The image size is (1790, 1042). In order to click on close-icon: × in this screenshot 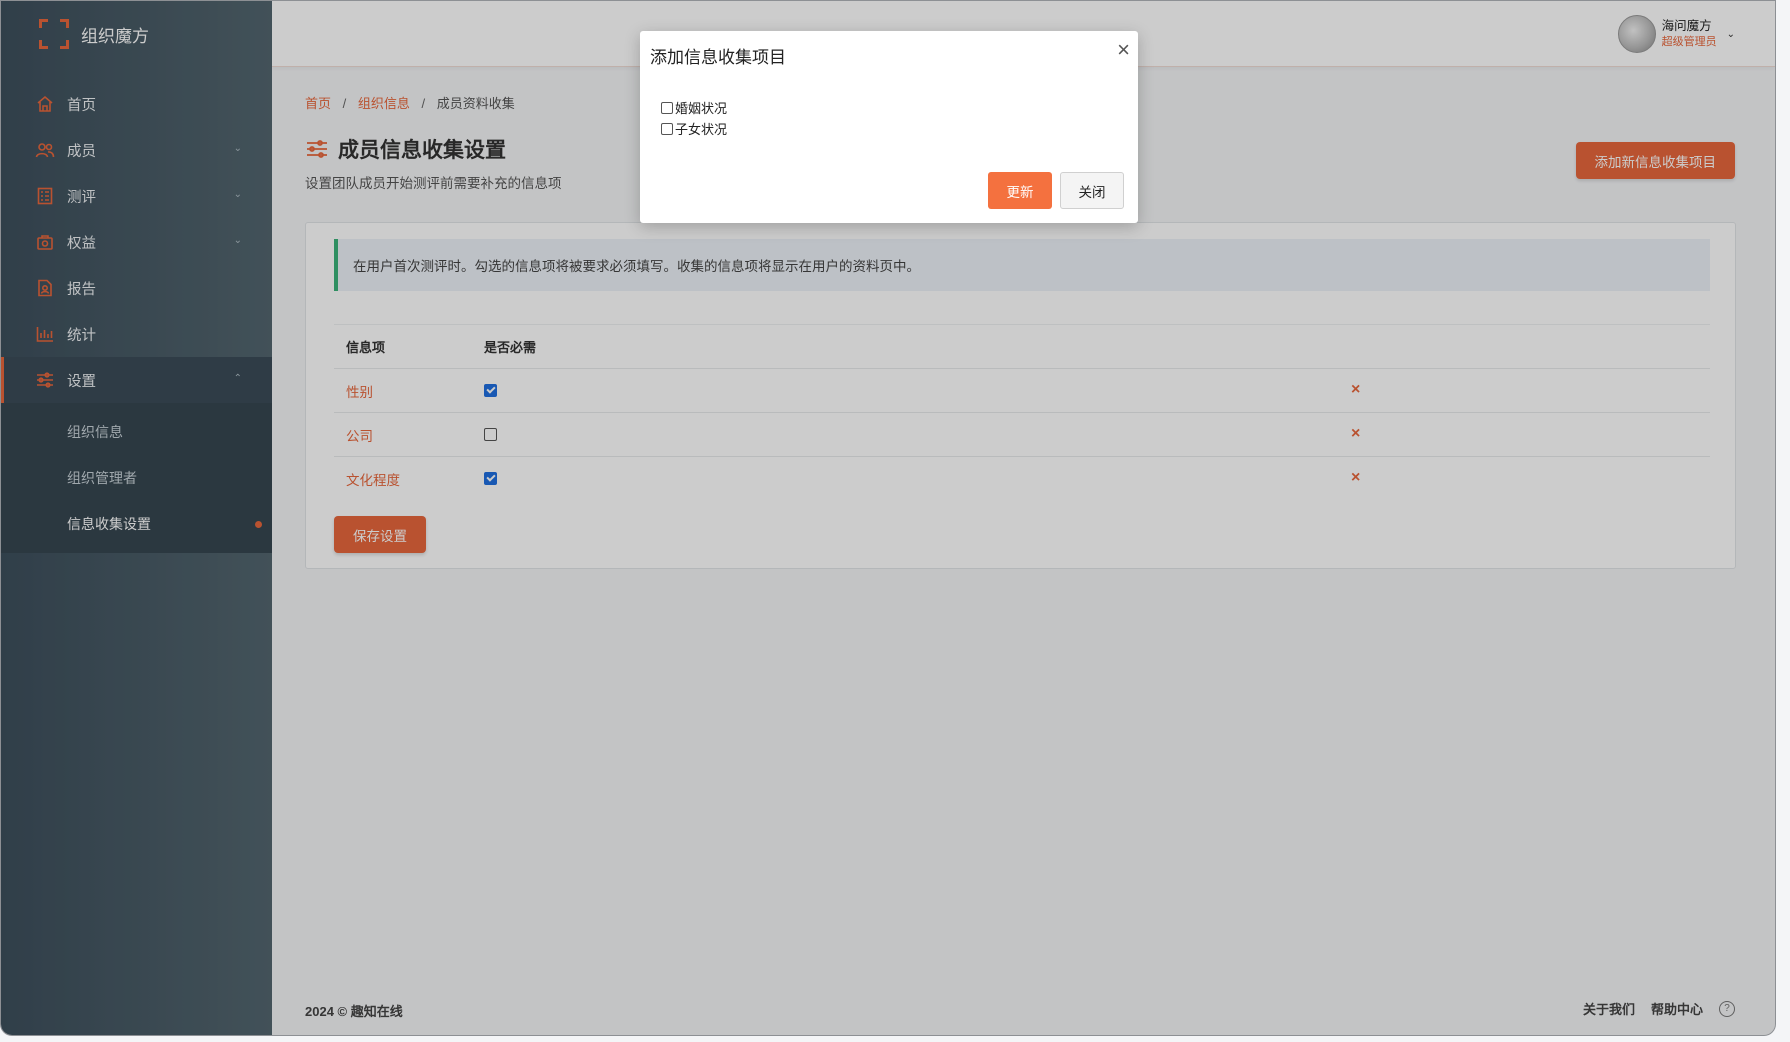, I will do `click(1123, 50)`.